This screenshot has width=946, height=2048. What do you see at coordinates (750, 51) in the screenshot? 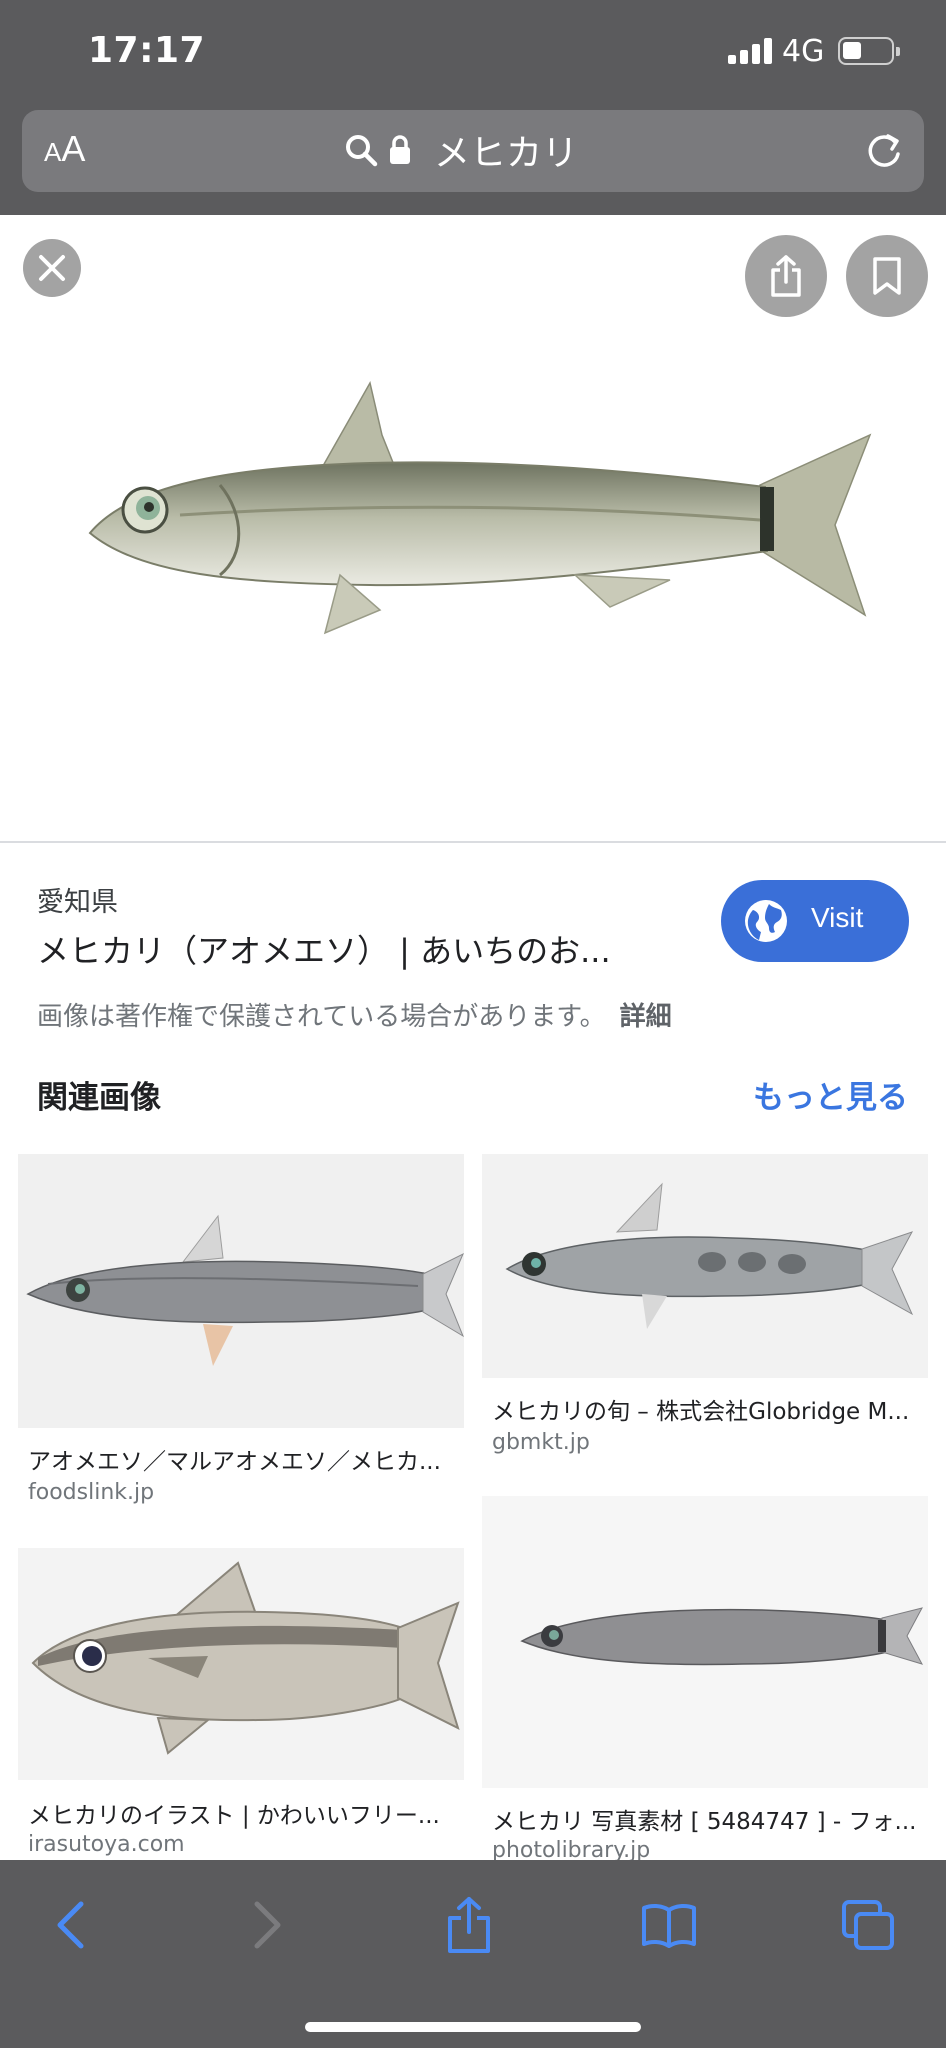
I see `cellular-signal-icon` at bounding box center [750, 51].